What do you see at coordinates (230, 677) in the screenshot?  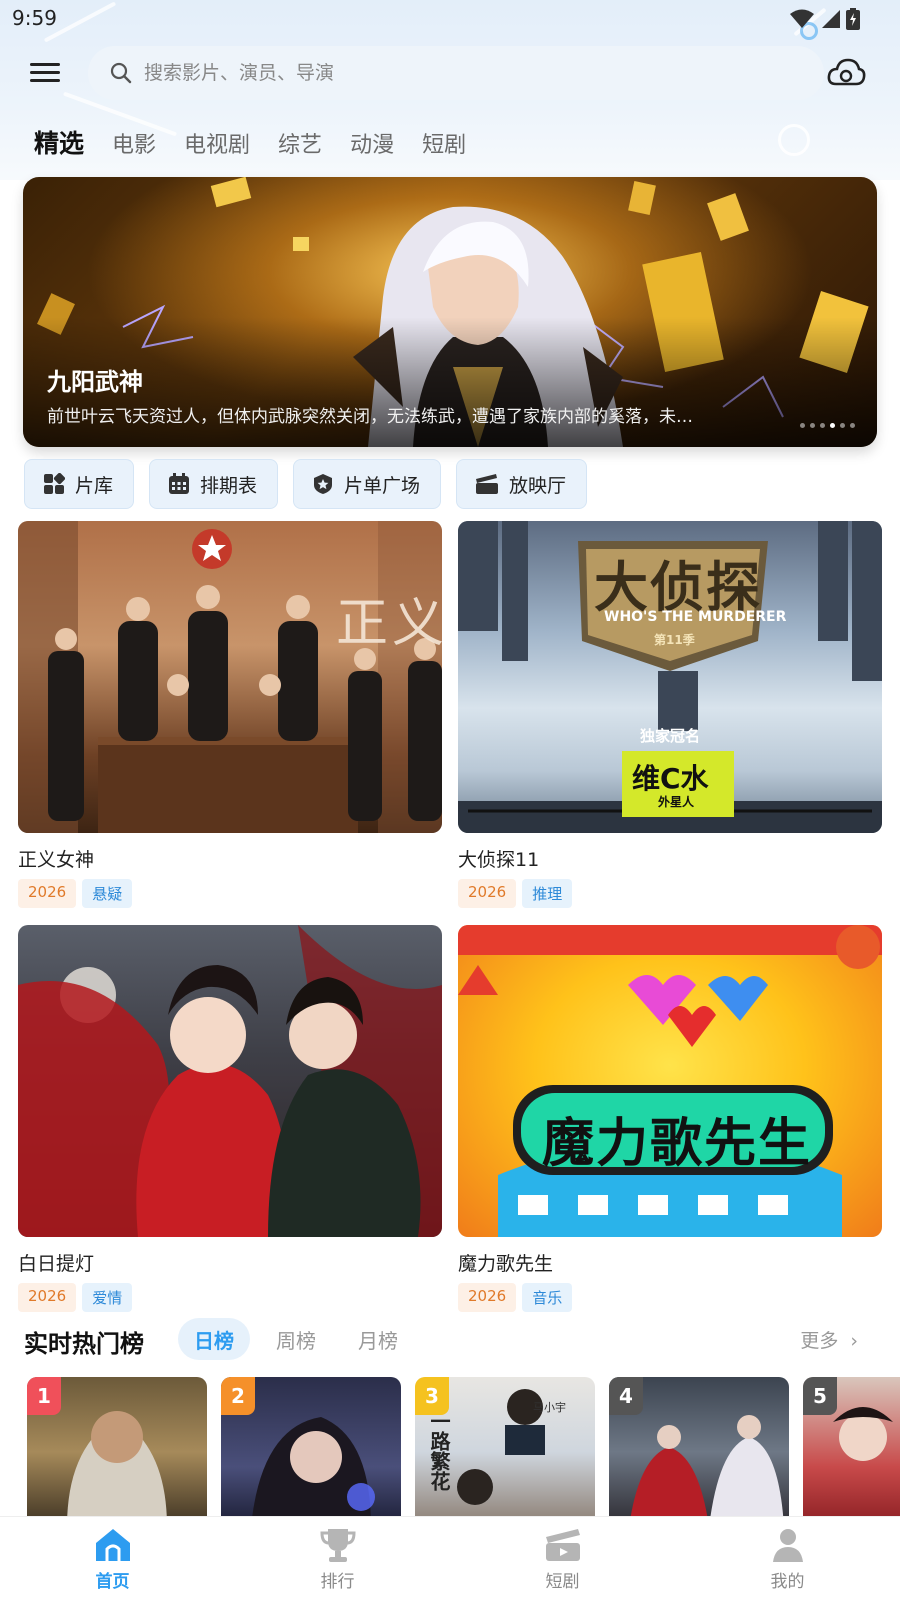 I see `poster-image: 正义女` at bounding box center [230, 677].